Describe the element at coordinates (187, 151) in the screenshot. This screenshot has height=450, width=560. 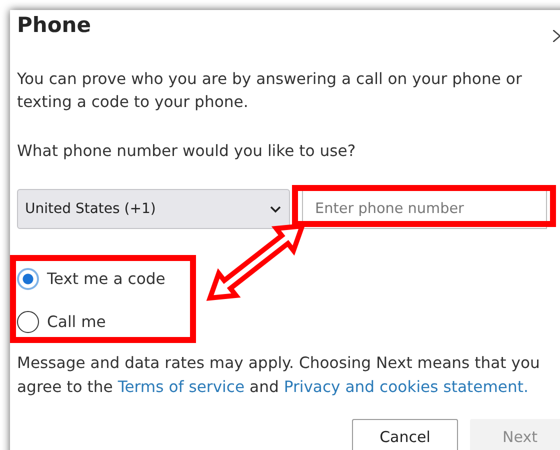
I see `question-text: What phone number would you like to use?` at that location.